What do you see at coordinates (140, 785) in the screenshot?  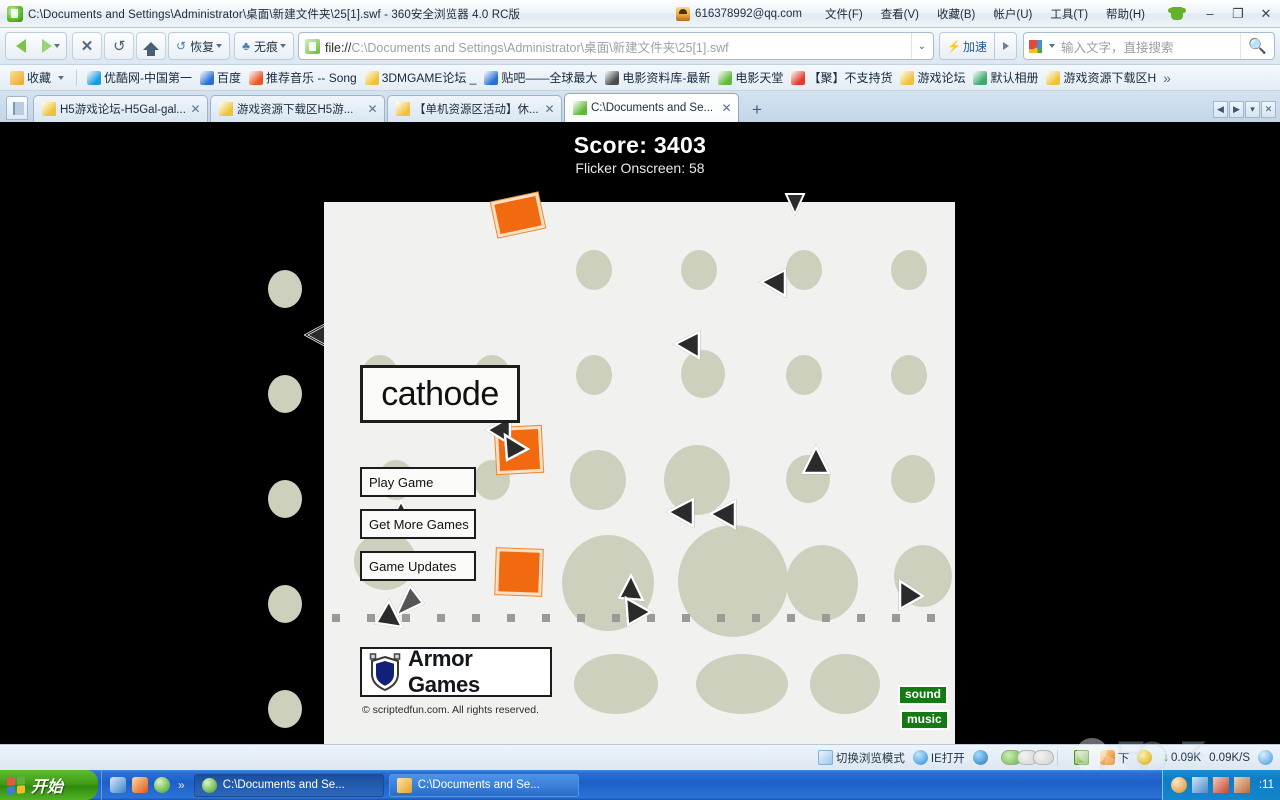 I see `media-player-icon` at bounding box center [140, 785].